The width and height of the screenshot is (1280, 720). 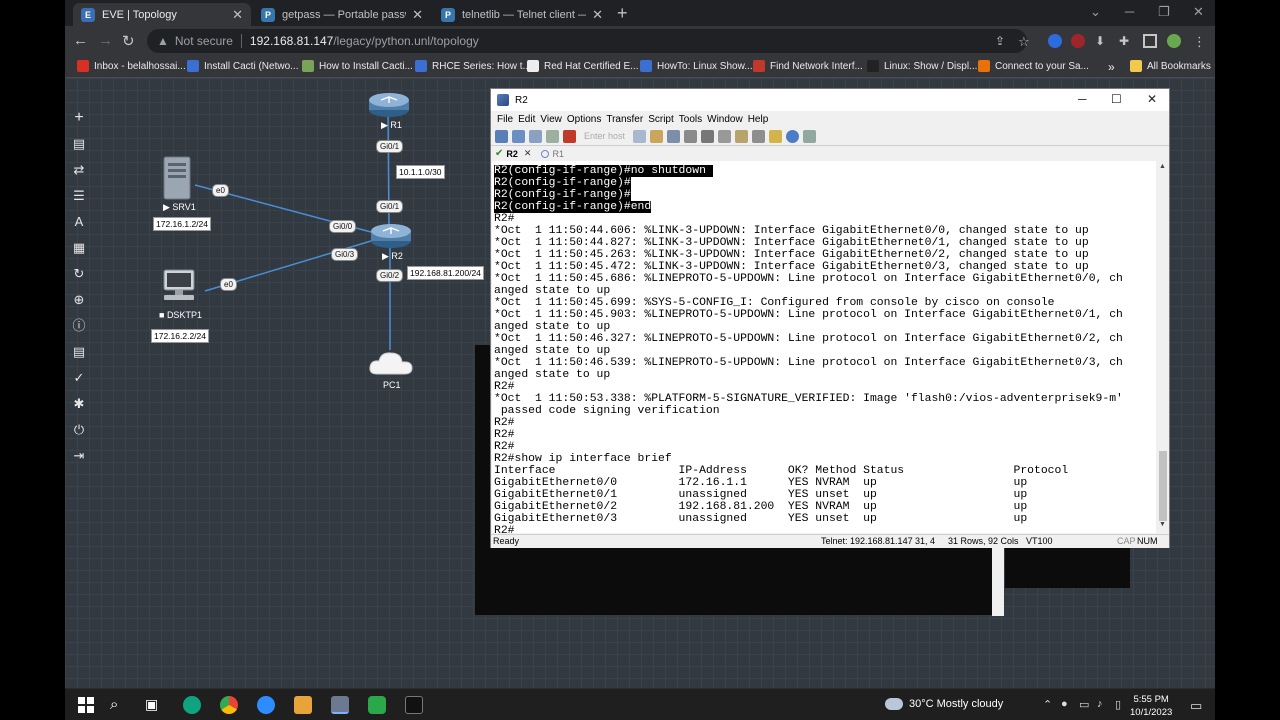 What do you see at coordinates (1055, 41) in the screenshot?
I see `zoom-extension-icon` at bounding box center [1055, 41].